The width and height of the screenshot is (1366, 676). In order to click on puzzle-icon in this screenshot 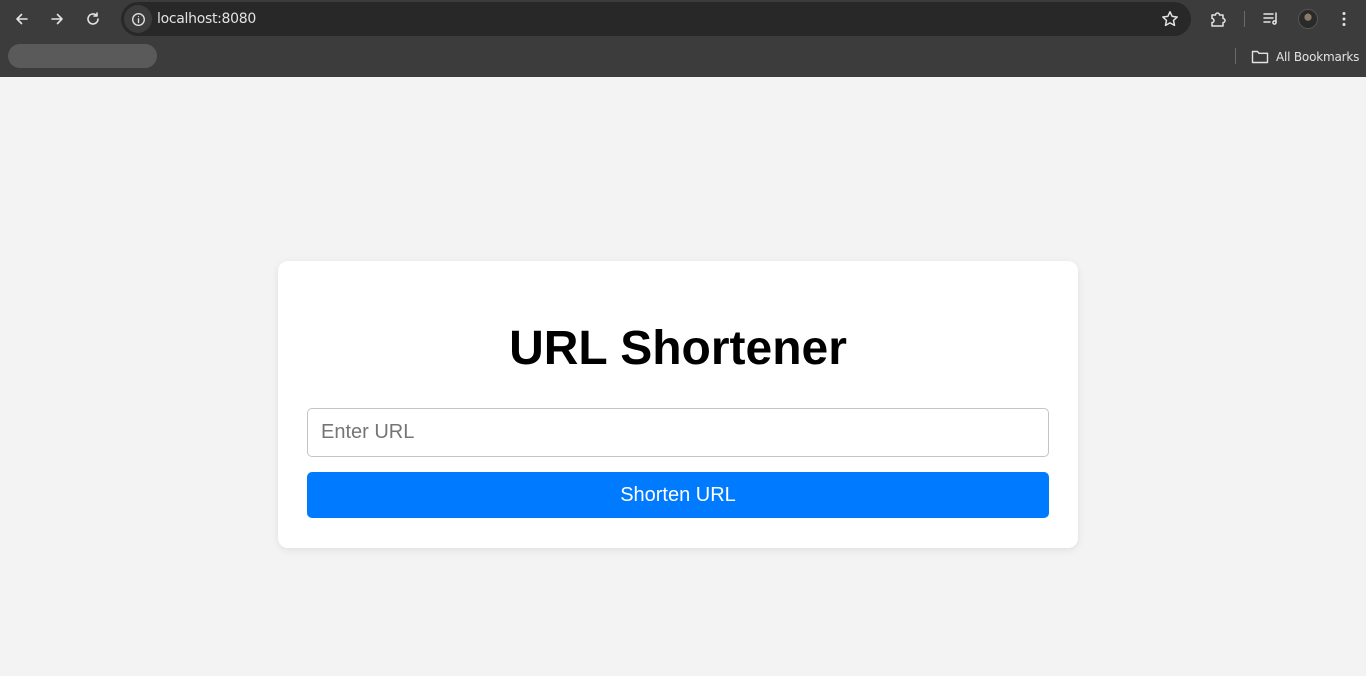, I will do `click(1218, 19)`.